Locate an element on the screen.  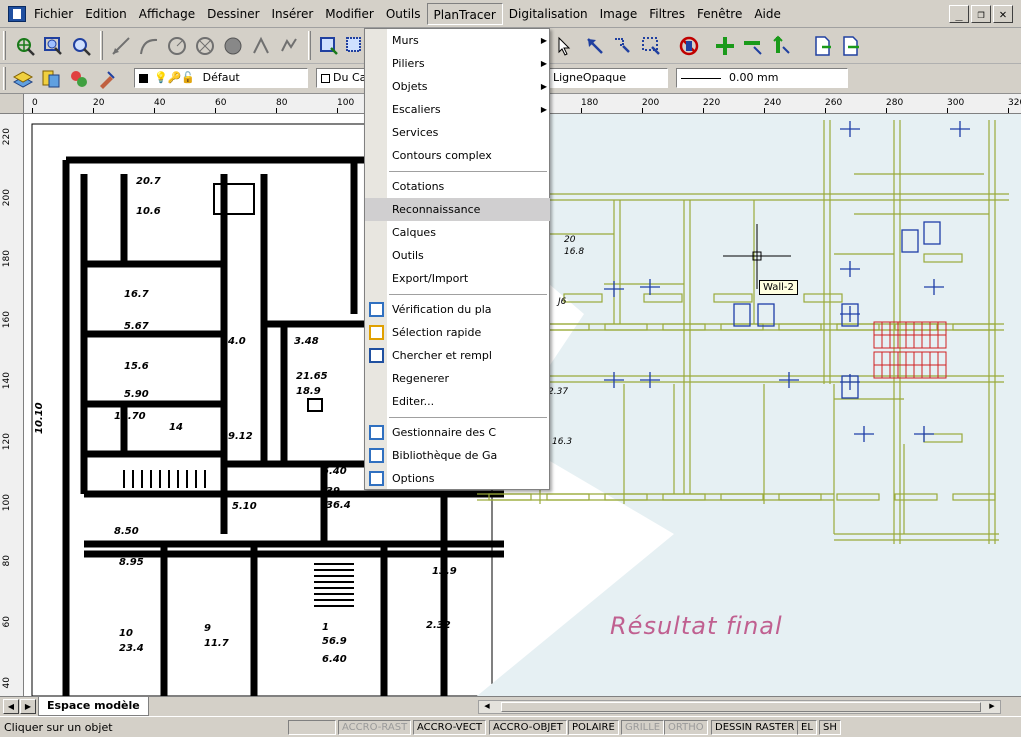
document-import-icon is located at coordinates (851, 46).